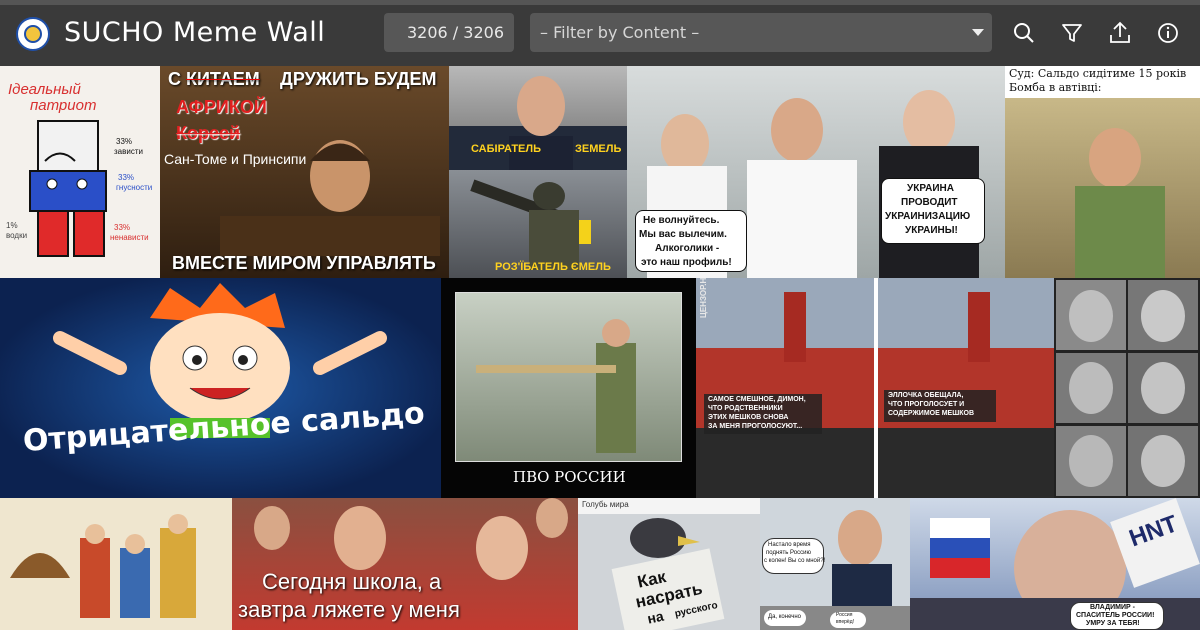 The image size is (1200, 630). I want to click on caption: Не волнуйтесь., so click(681, 220).